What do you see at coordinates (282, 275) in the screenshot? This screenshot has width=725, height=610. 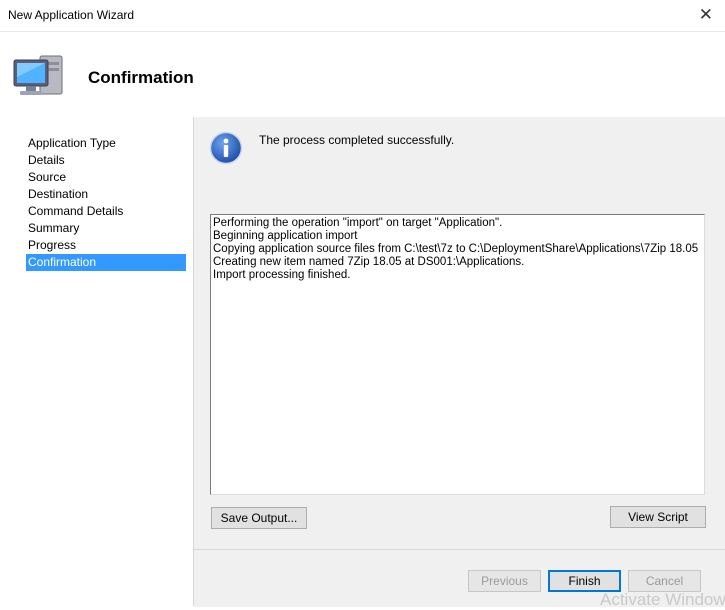 I see `output-line: Import processing finished.` at bounding box center [282, 275].